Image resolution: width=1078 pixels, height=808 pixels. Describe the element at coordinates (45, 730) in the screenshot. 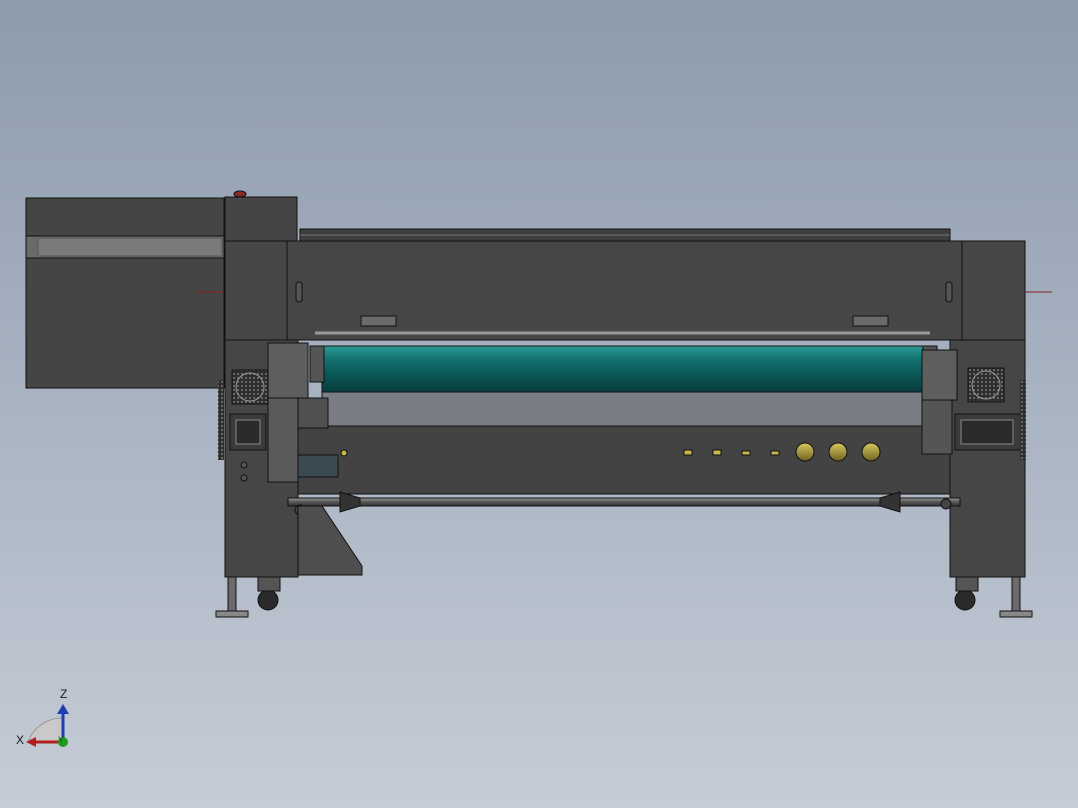

I see `triad-arc-icon` at that location.